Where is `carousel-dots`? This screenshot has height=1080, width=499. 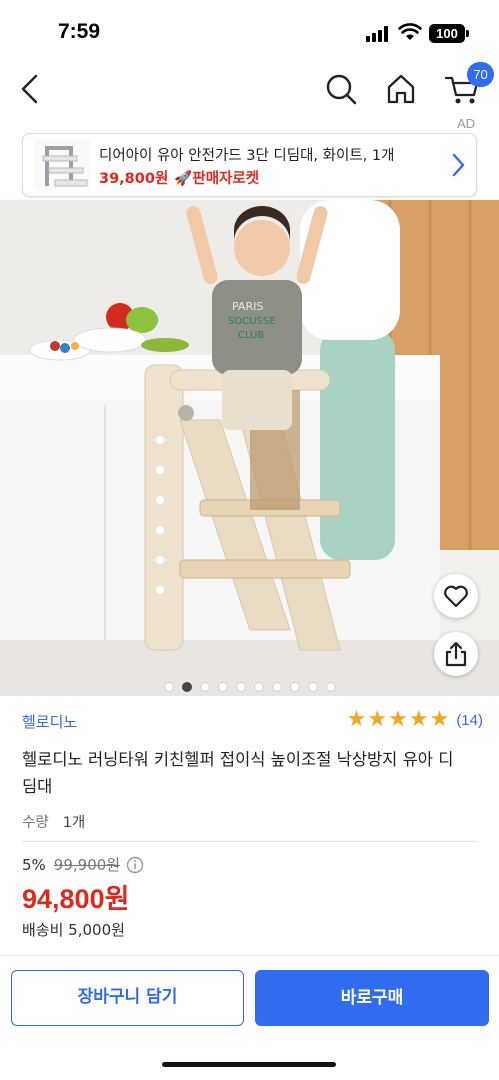 carousel-dots is located at coordinates (249, 687).